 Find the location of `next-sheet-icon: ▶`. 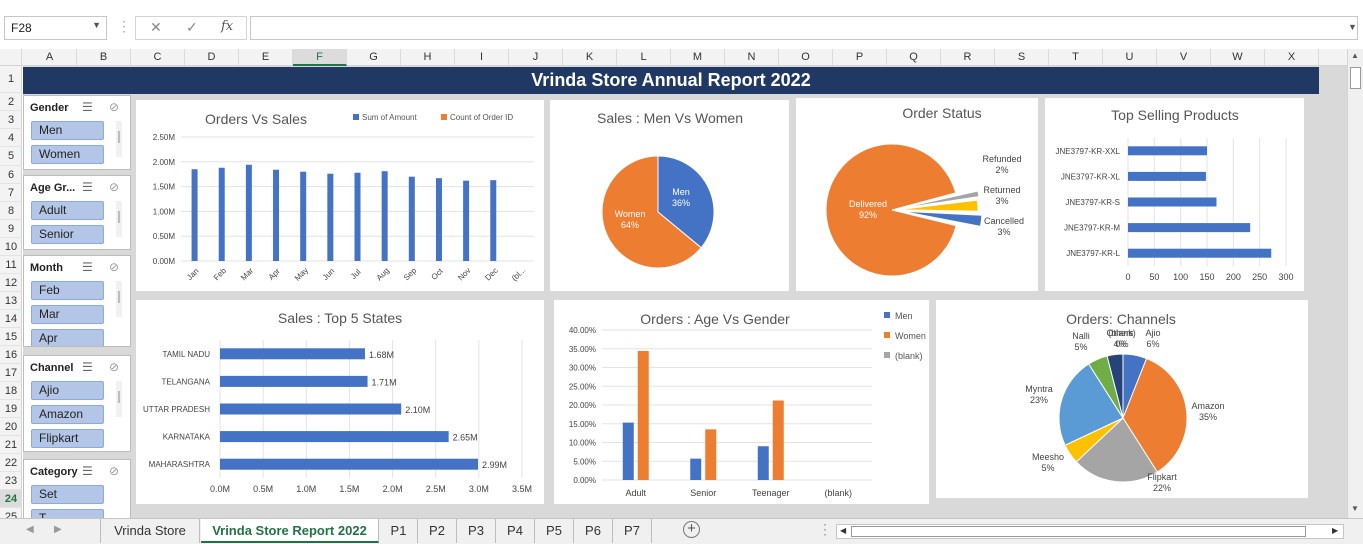

next-sheet-icon: ▶ is located at coordinates (58, 529).